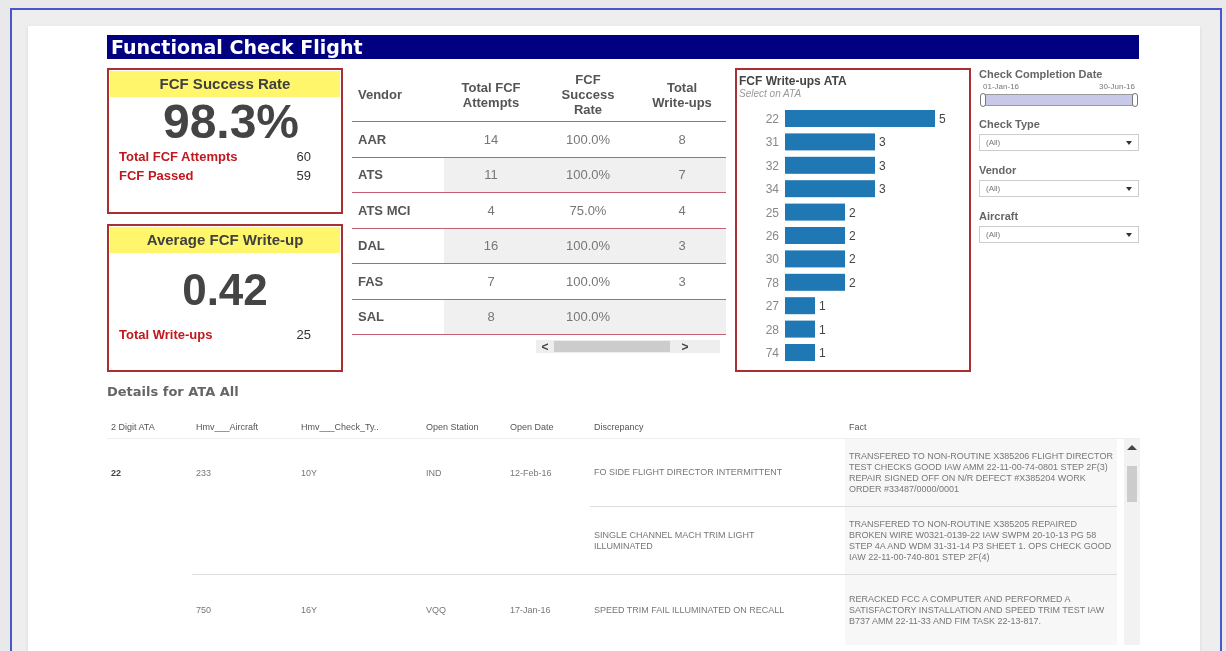 Image resolution: width=1226 pixels, height=651 pixels. What do you see at coordinates (491, 139) in the screenshot?
I see `table-cell-text: 14` at bounding box center [491, 139].